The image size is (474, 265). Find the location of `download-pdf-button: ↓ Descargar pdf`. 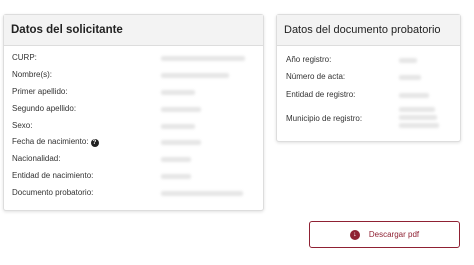

download-pdf-button: ↓ Descargar pdf is located at coordinates (384, 234).